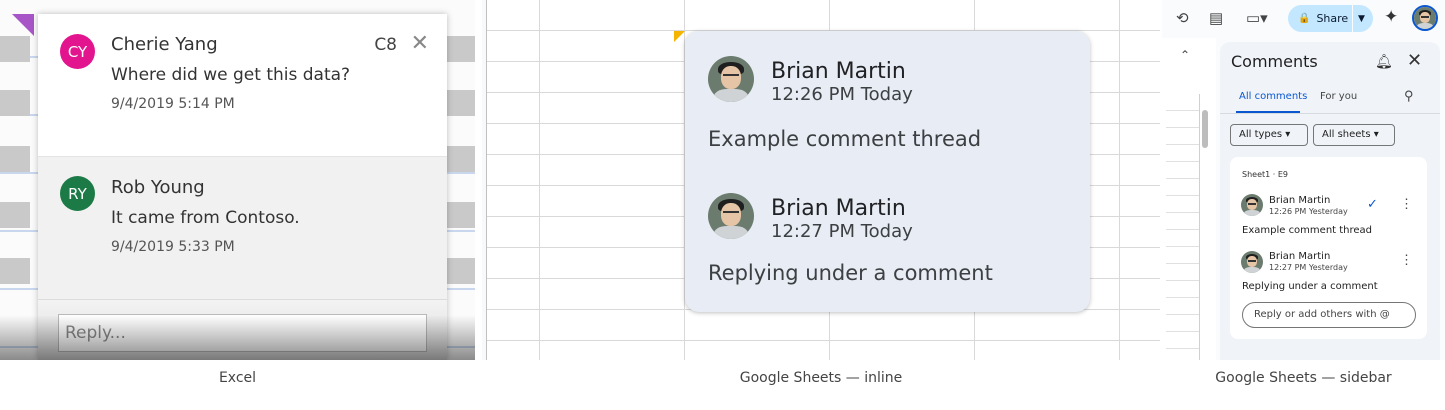 Image resolution: width=1445 pixels, height=410 pixels. I want to click on account-avatar, so click(1425, 18).